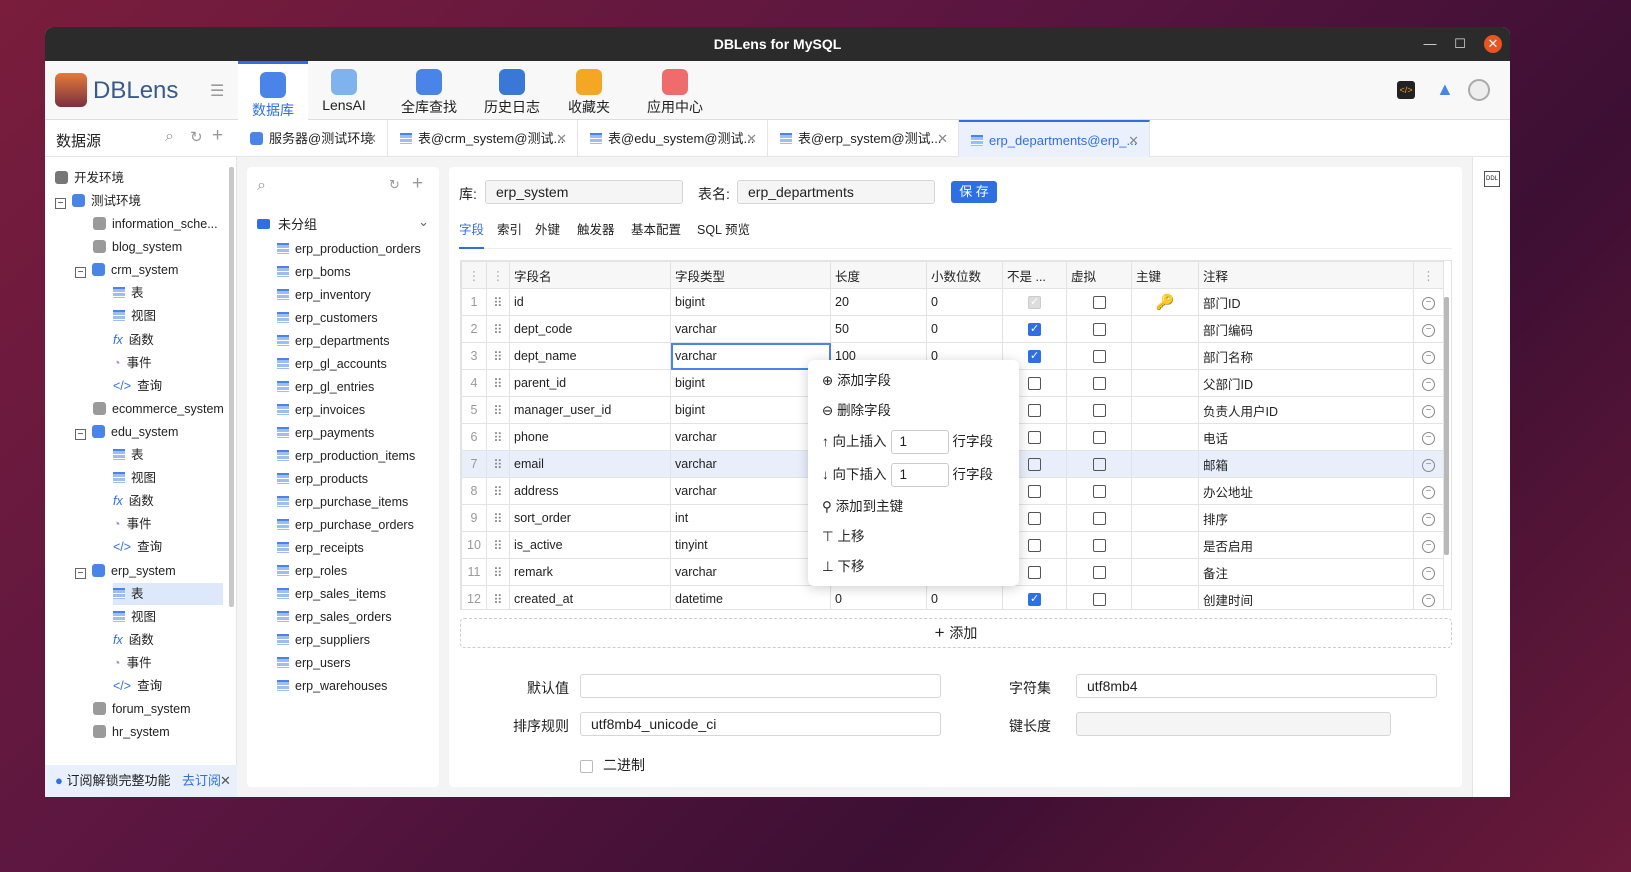  Describe the element at coordinates (429, 90) in the screenshot. I see `nav-item-2: 全库查找` at that location.